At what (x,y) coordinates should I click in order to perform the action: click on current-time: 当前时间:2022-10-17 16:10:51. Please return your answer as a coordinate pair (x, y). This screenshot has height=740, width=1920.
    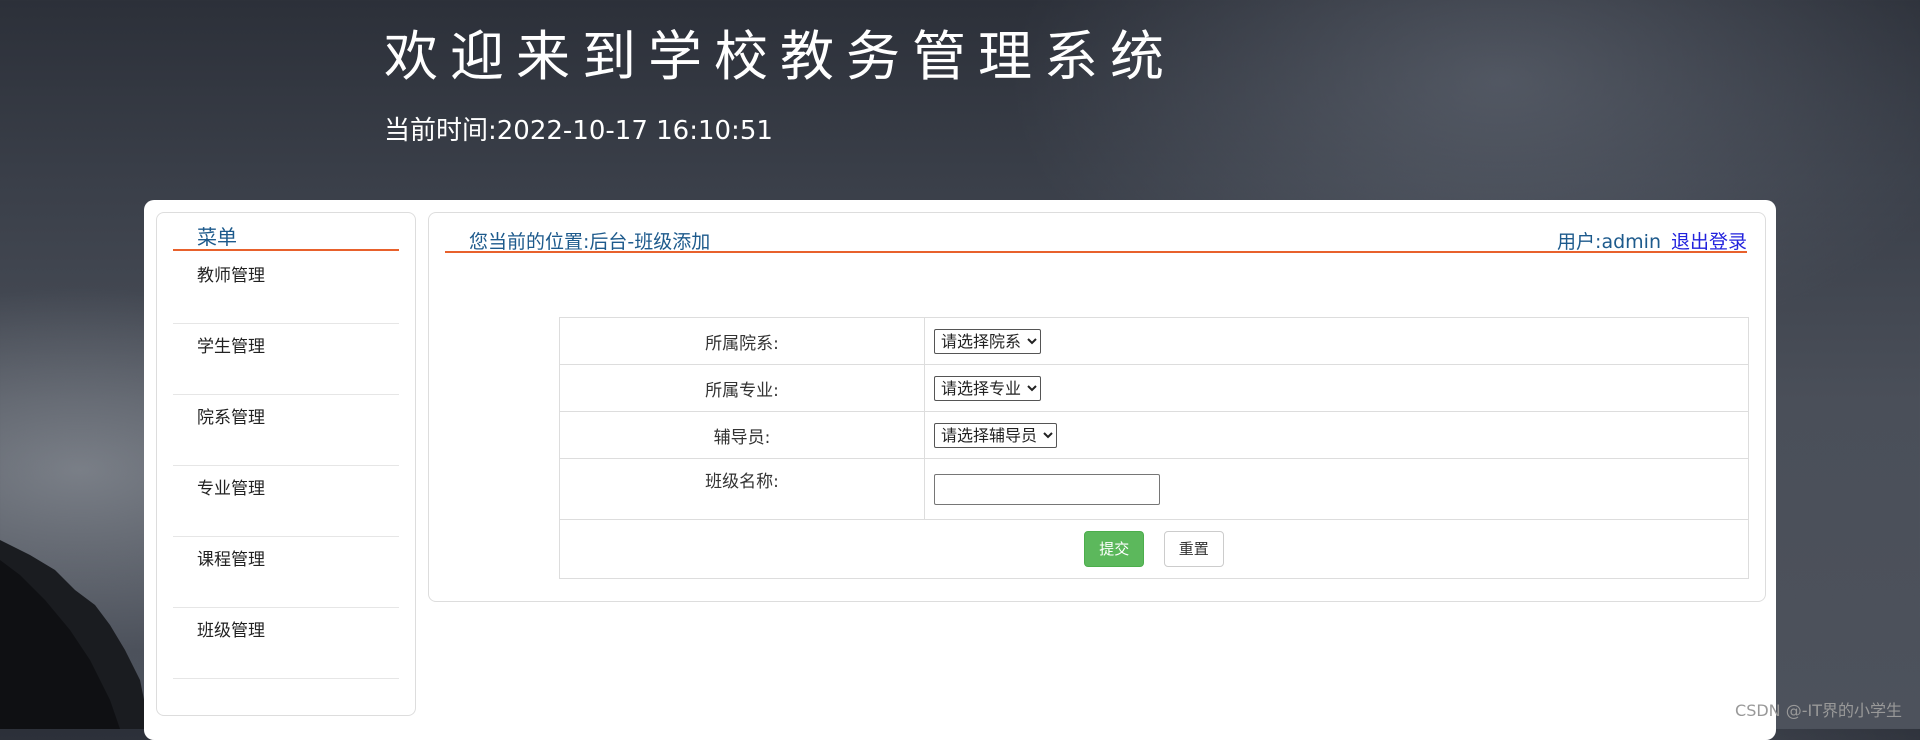
    Looking at the image, I should click on (578, 128).